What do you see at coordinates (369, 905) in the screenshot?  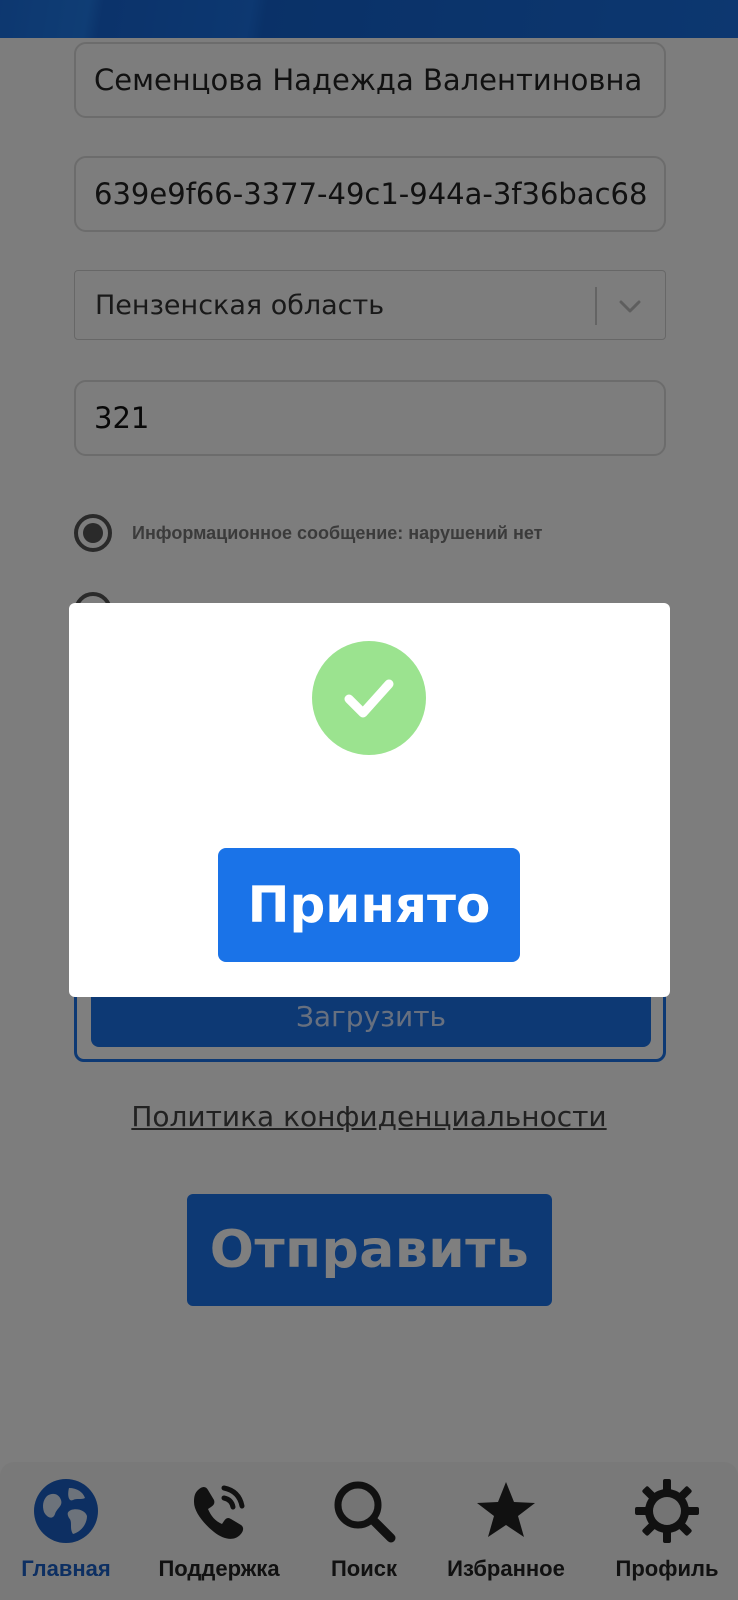 I see `accept-button: Принято` at bounding box center [369, 905].